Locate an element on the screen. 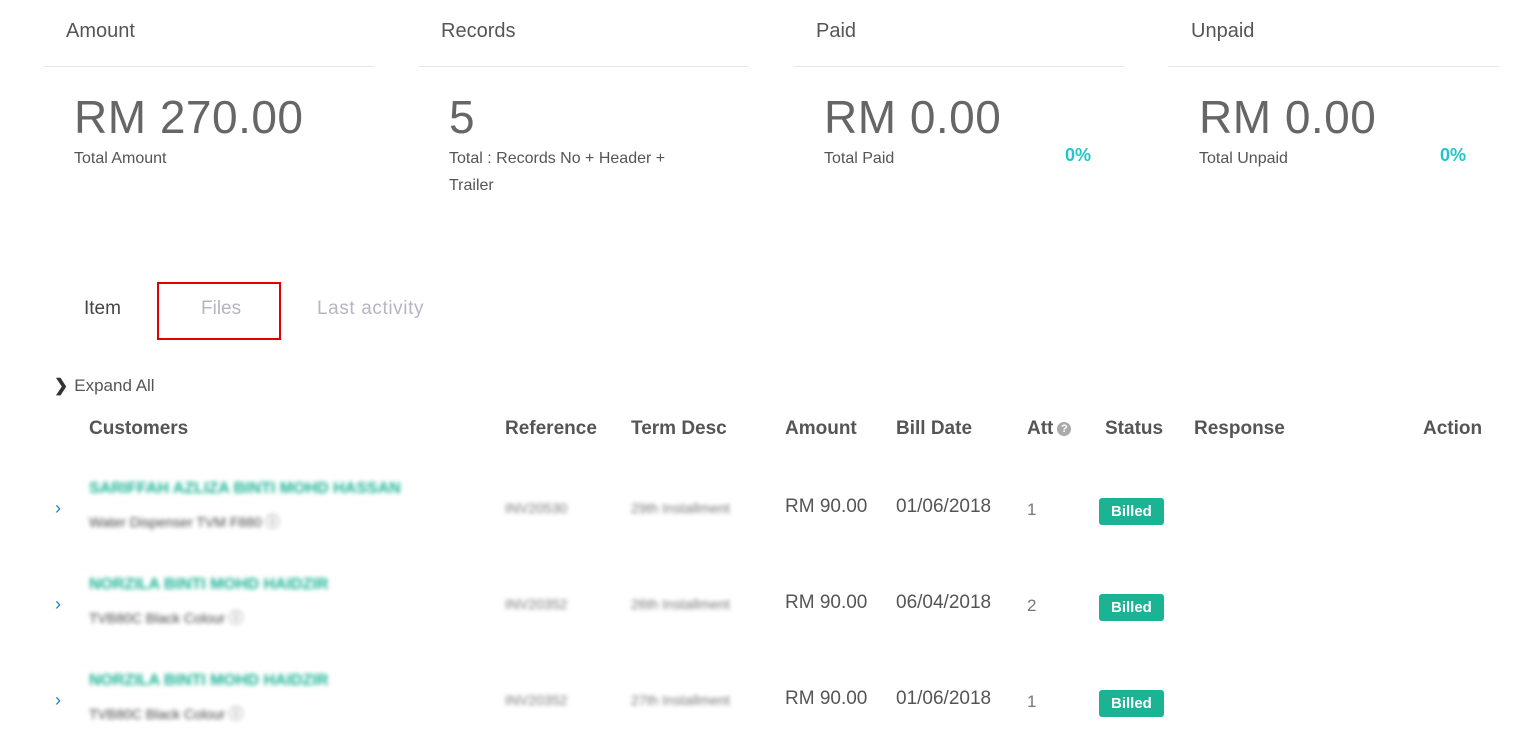 This screenshot has height=754, width=1536. col-term-desc: Term Desc is located at coordinates (679, 428).